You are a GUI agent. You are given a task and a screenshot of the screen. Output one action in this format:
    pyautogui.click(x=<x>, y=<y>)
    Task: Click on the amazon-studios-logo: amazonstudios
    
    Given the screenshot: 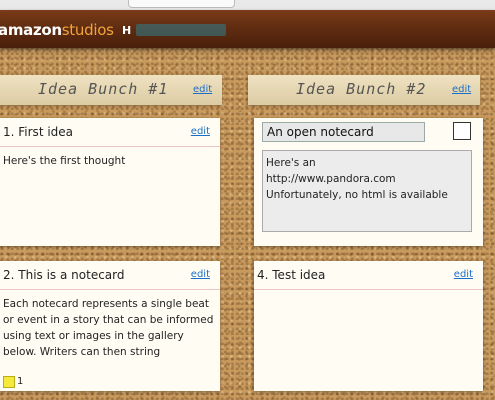 What is the action you would take?
    pyautogui.click(x=57, y=30)
    